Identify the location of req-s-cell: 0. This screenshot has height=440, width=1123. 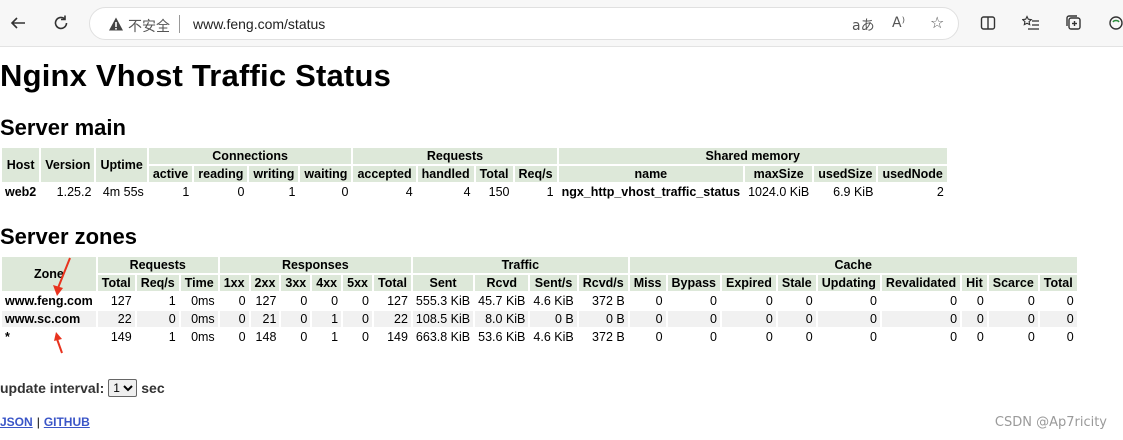
(157, 319).